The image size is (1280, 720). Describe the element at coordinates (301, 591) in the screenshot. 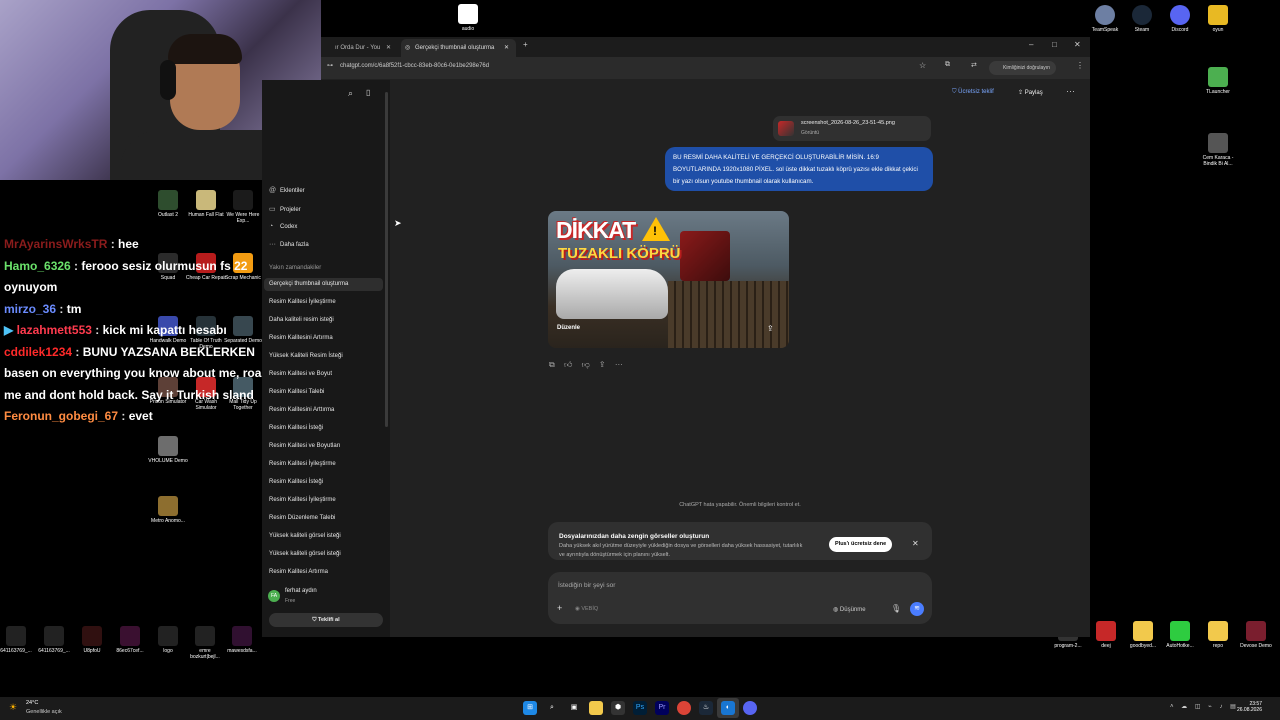

I see `user-name: ferhat aydın` at that location.